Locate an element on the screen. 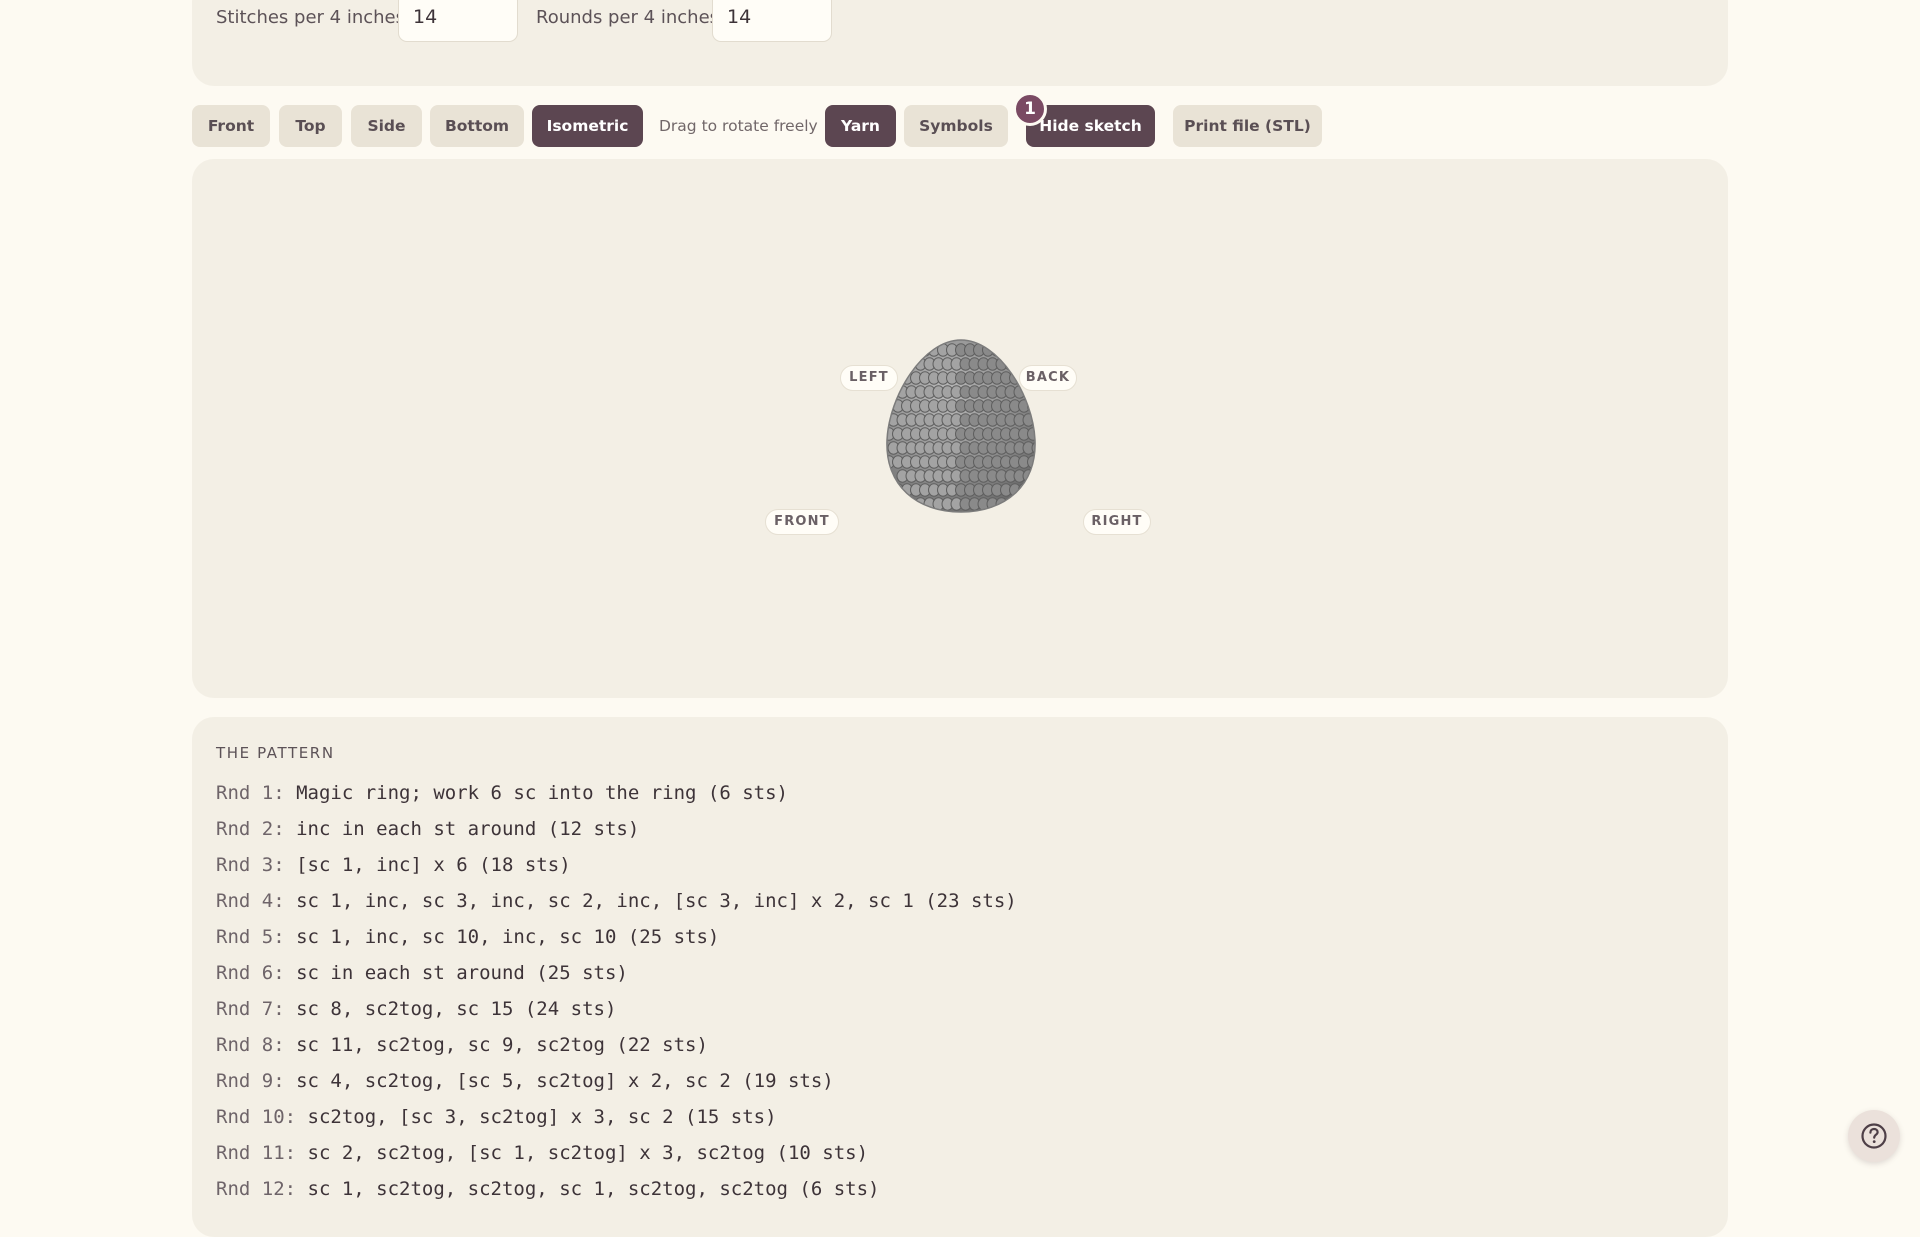 The height and width of the screenshot is (1237, 1920). view-top-button: Top is located at coordinates (310, 126).